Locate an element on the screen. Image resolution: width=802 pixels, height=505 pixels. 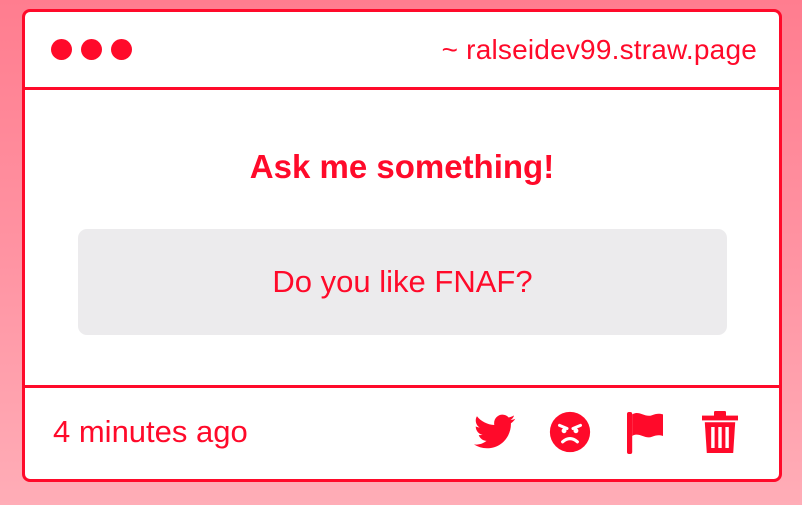
page-title: Ask me something! is located at coordinates (402, 166).